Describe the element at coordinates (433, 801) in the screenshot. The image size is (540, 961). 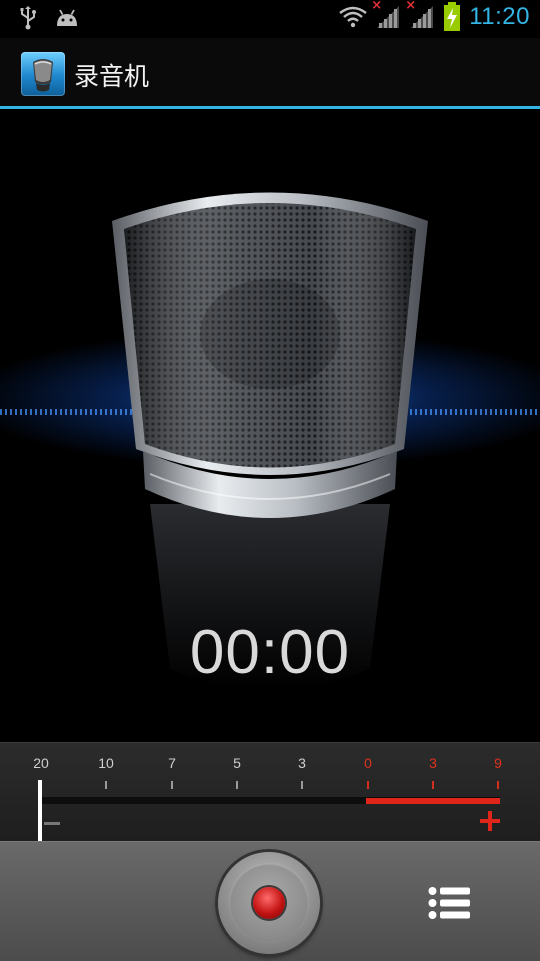
I see `meter-overload-zone` at that location.